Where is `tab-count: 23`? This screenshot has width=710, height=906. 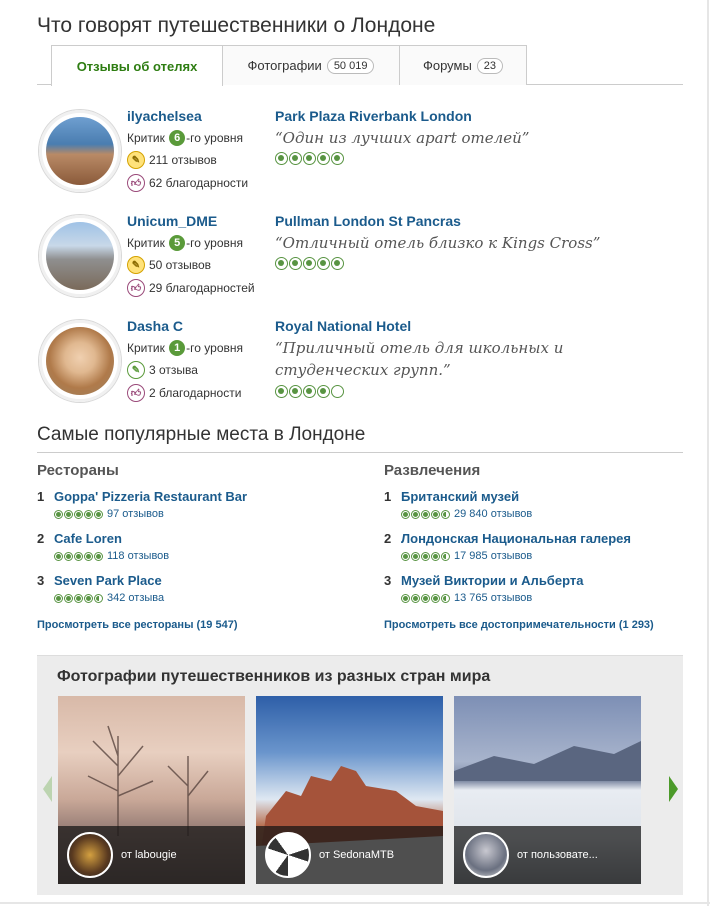 tab-count: 23 is located at coordinates (490, 65).